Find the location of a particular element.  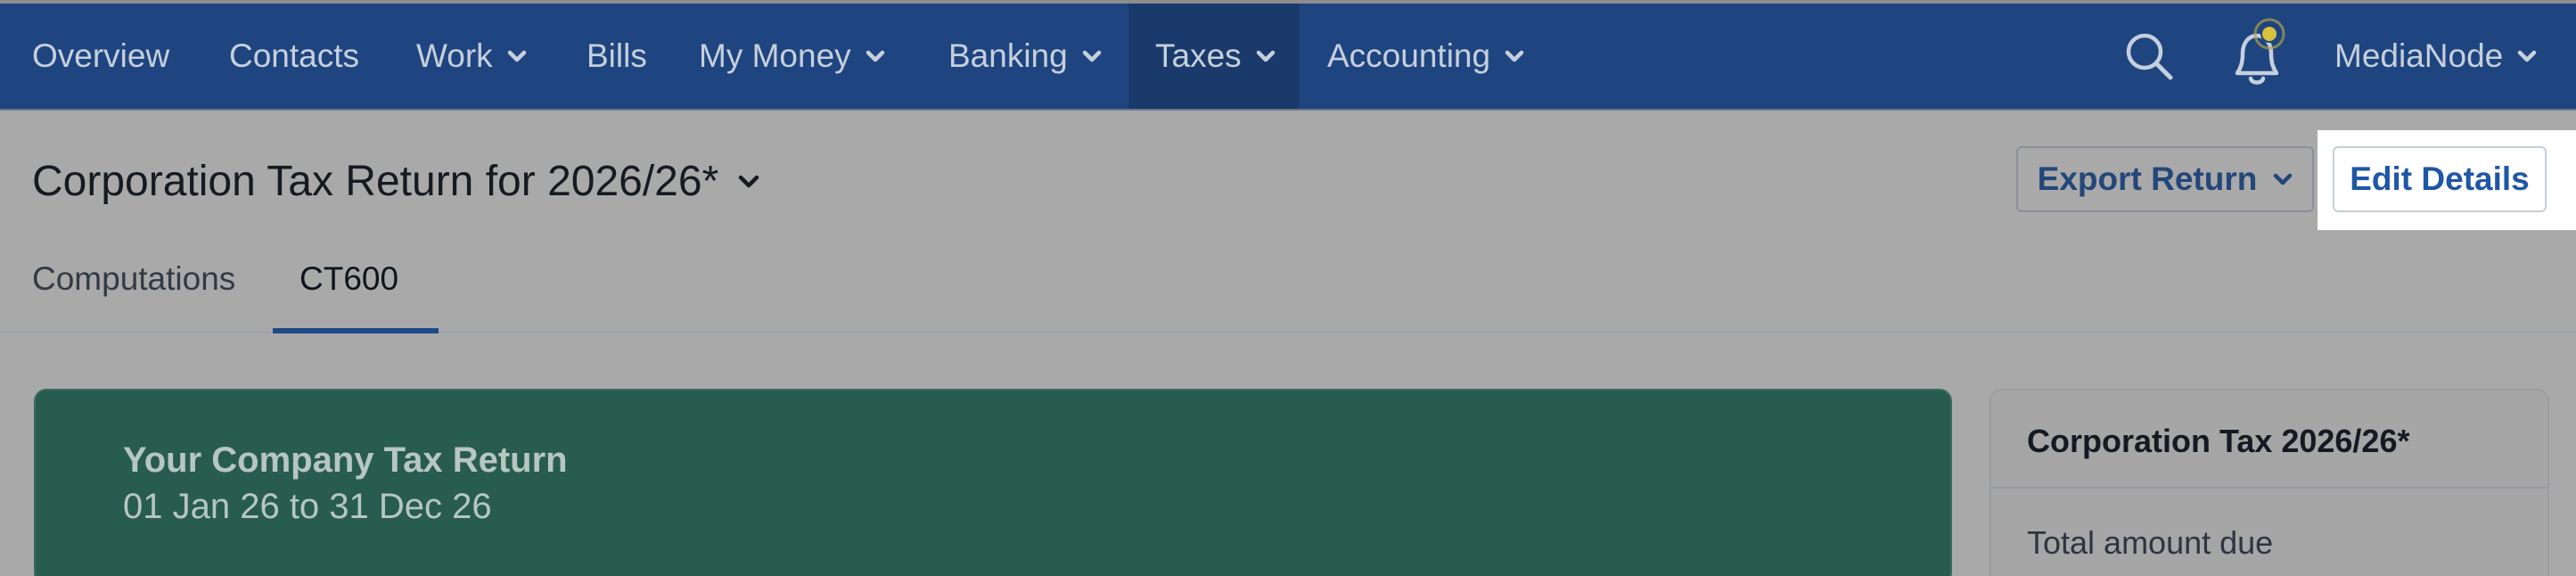

tab-label: CT600 is located at coordinates (349, 278).